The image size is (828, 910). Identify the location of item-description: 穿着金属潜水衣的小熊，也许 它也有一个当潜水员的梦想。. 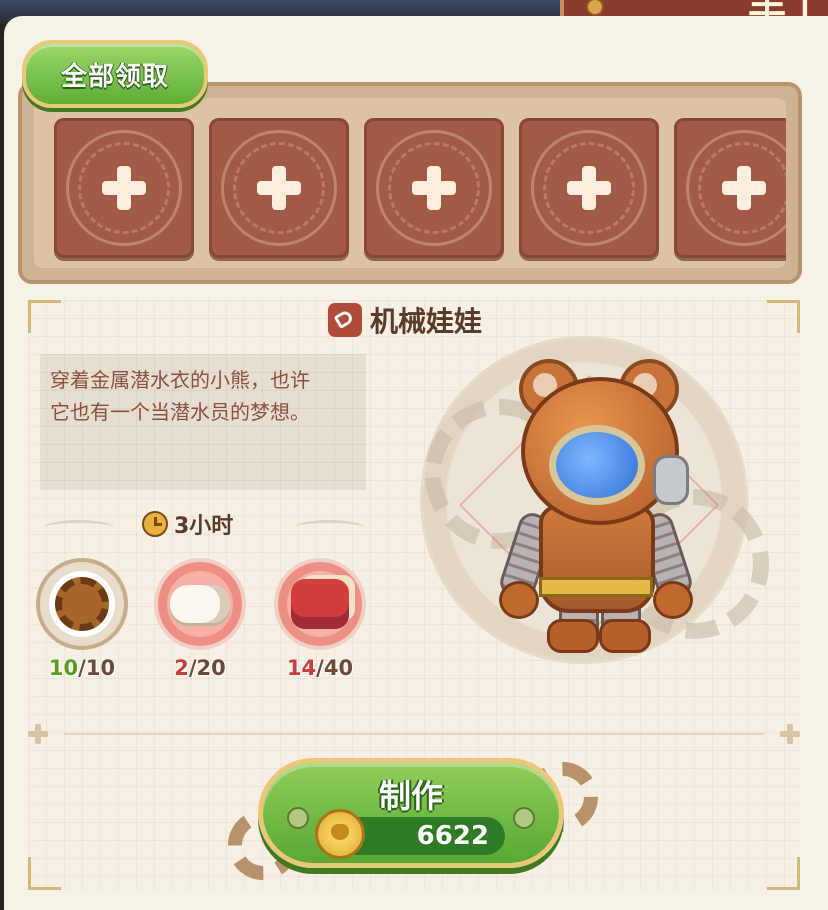
(203, 422).